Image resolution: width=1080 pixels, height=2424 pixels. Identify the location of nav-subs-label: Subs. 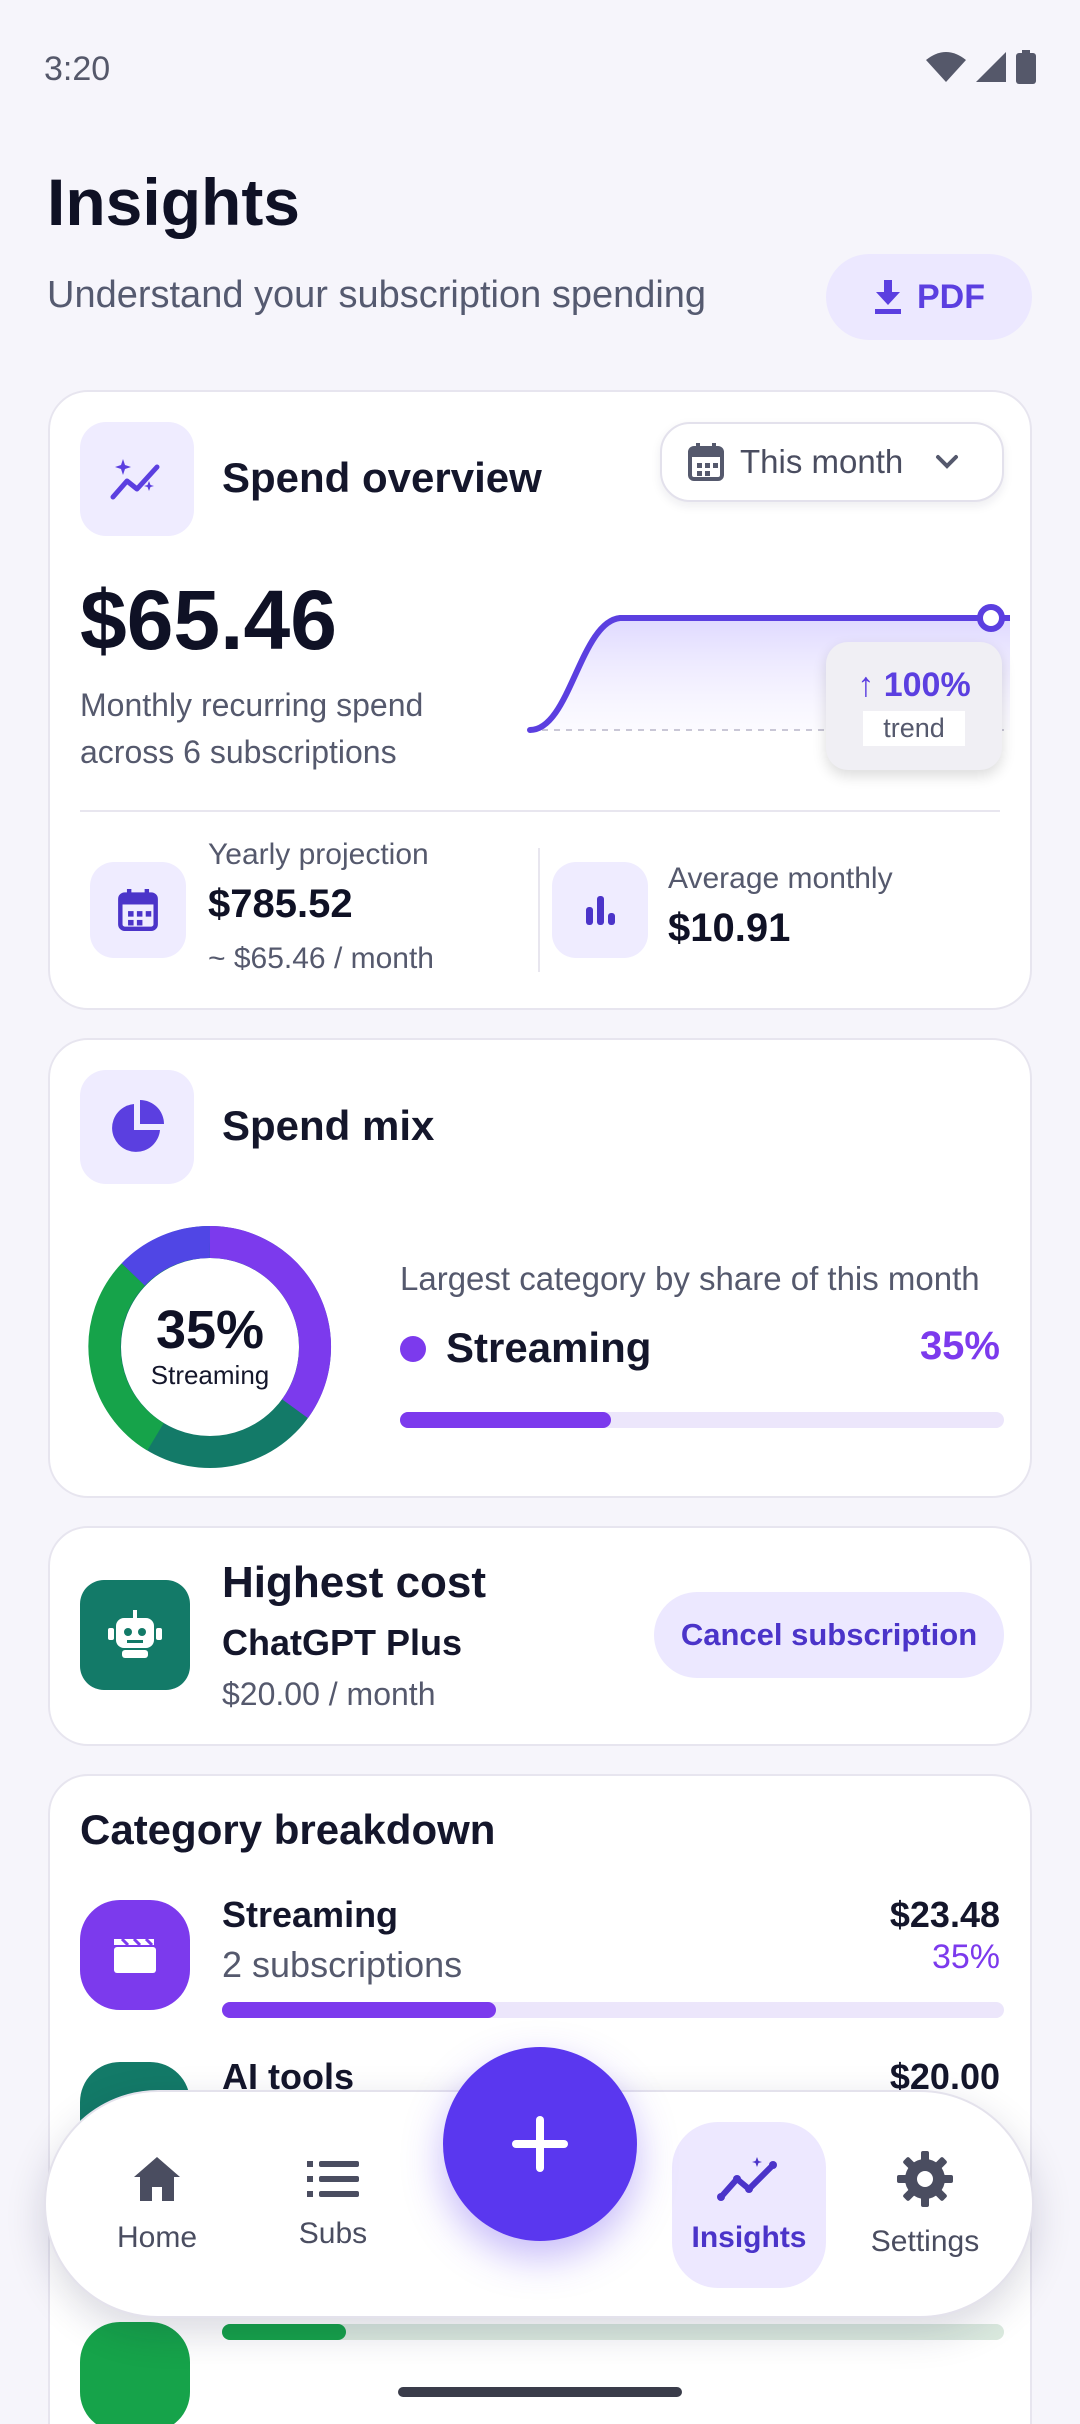
(333, 2233).